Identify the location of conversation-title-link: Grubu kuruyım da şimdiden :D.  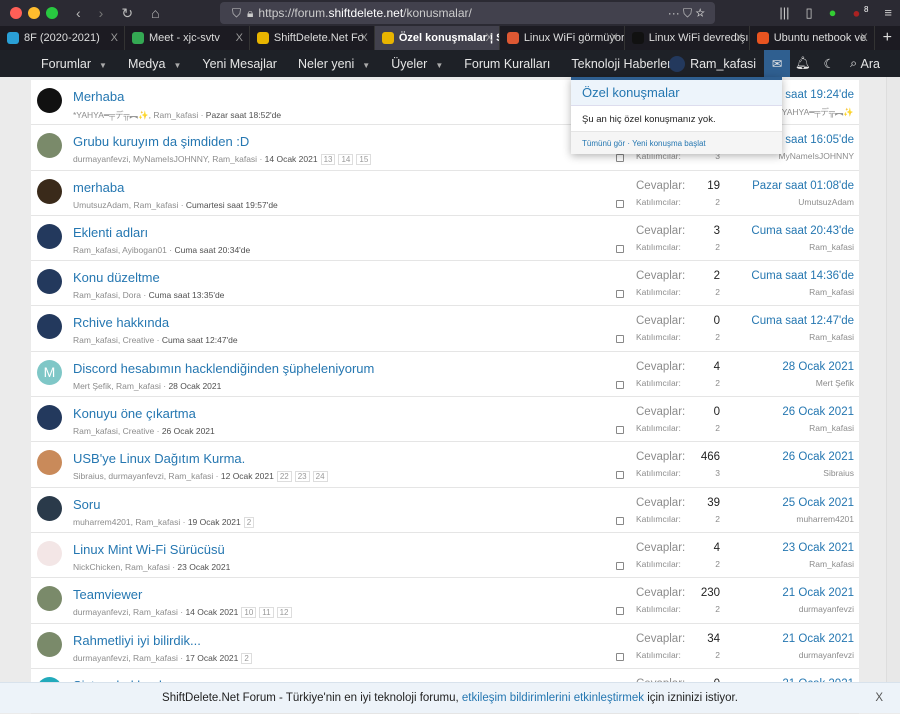
(161, 141).